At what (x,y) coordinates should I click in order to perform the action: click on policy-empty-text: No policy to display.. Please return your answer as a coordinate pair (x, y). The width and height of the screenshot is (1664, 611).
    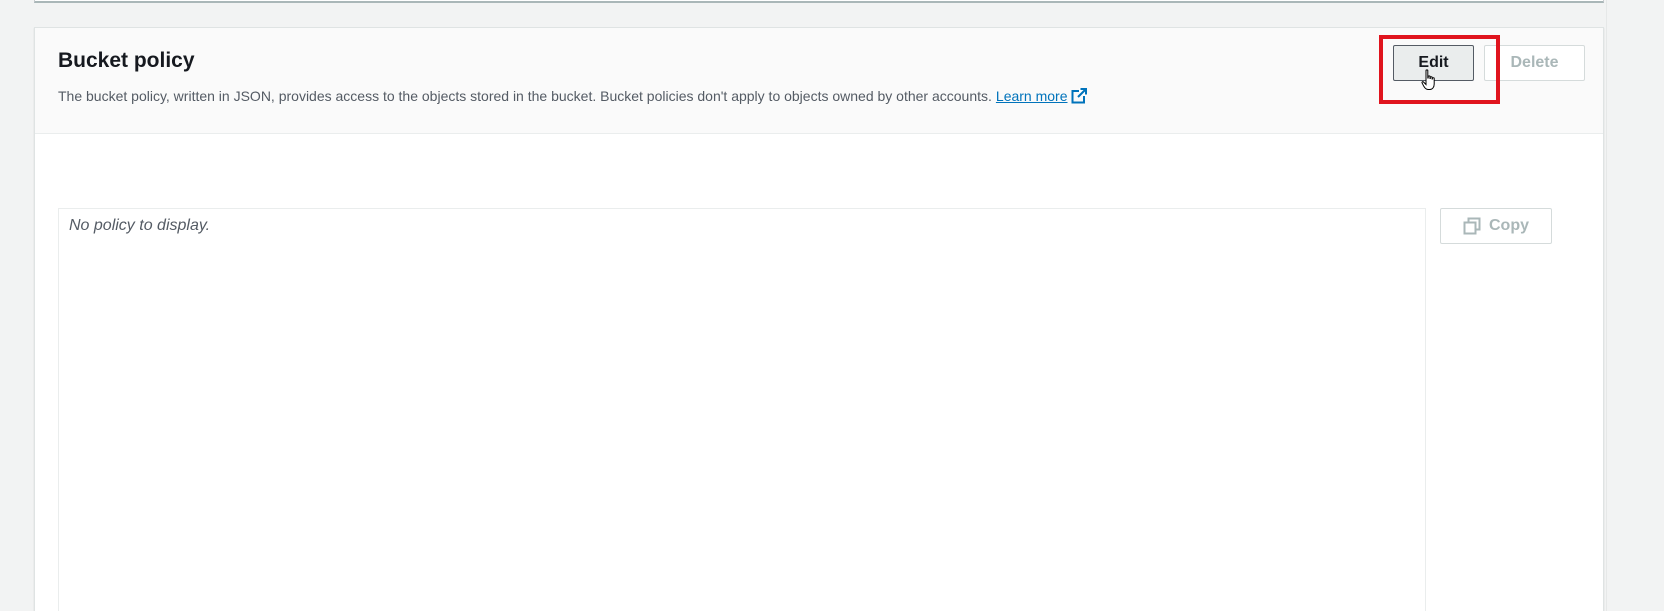
    Looking at the image, I should click on (140, 225).